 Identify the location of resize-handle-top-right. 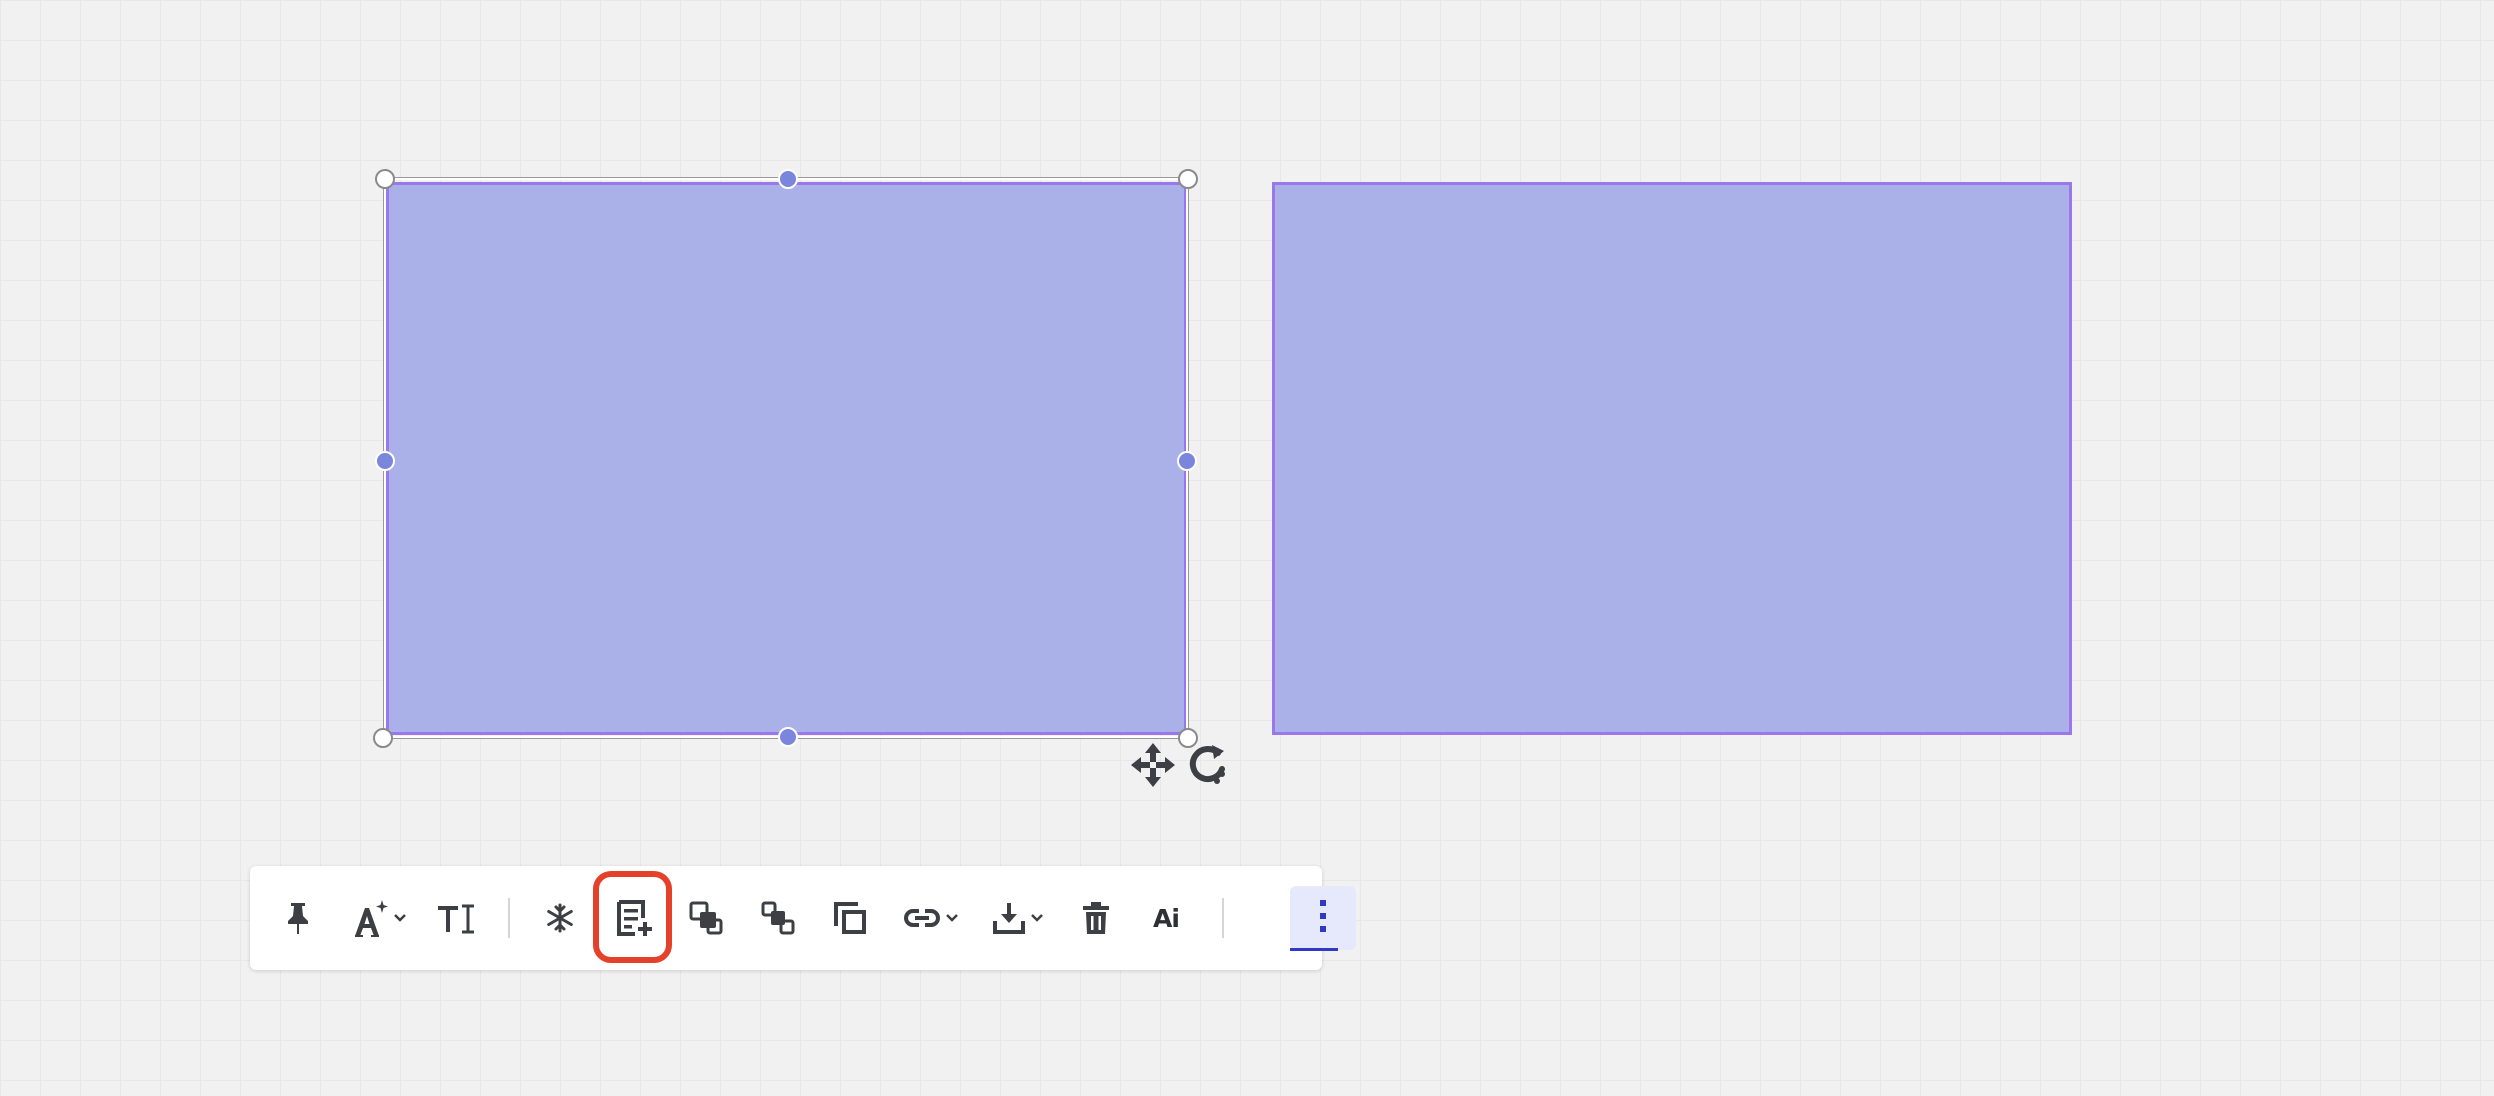
(1188, 179).